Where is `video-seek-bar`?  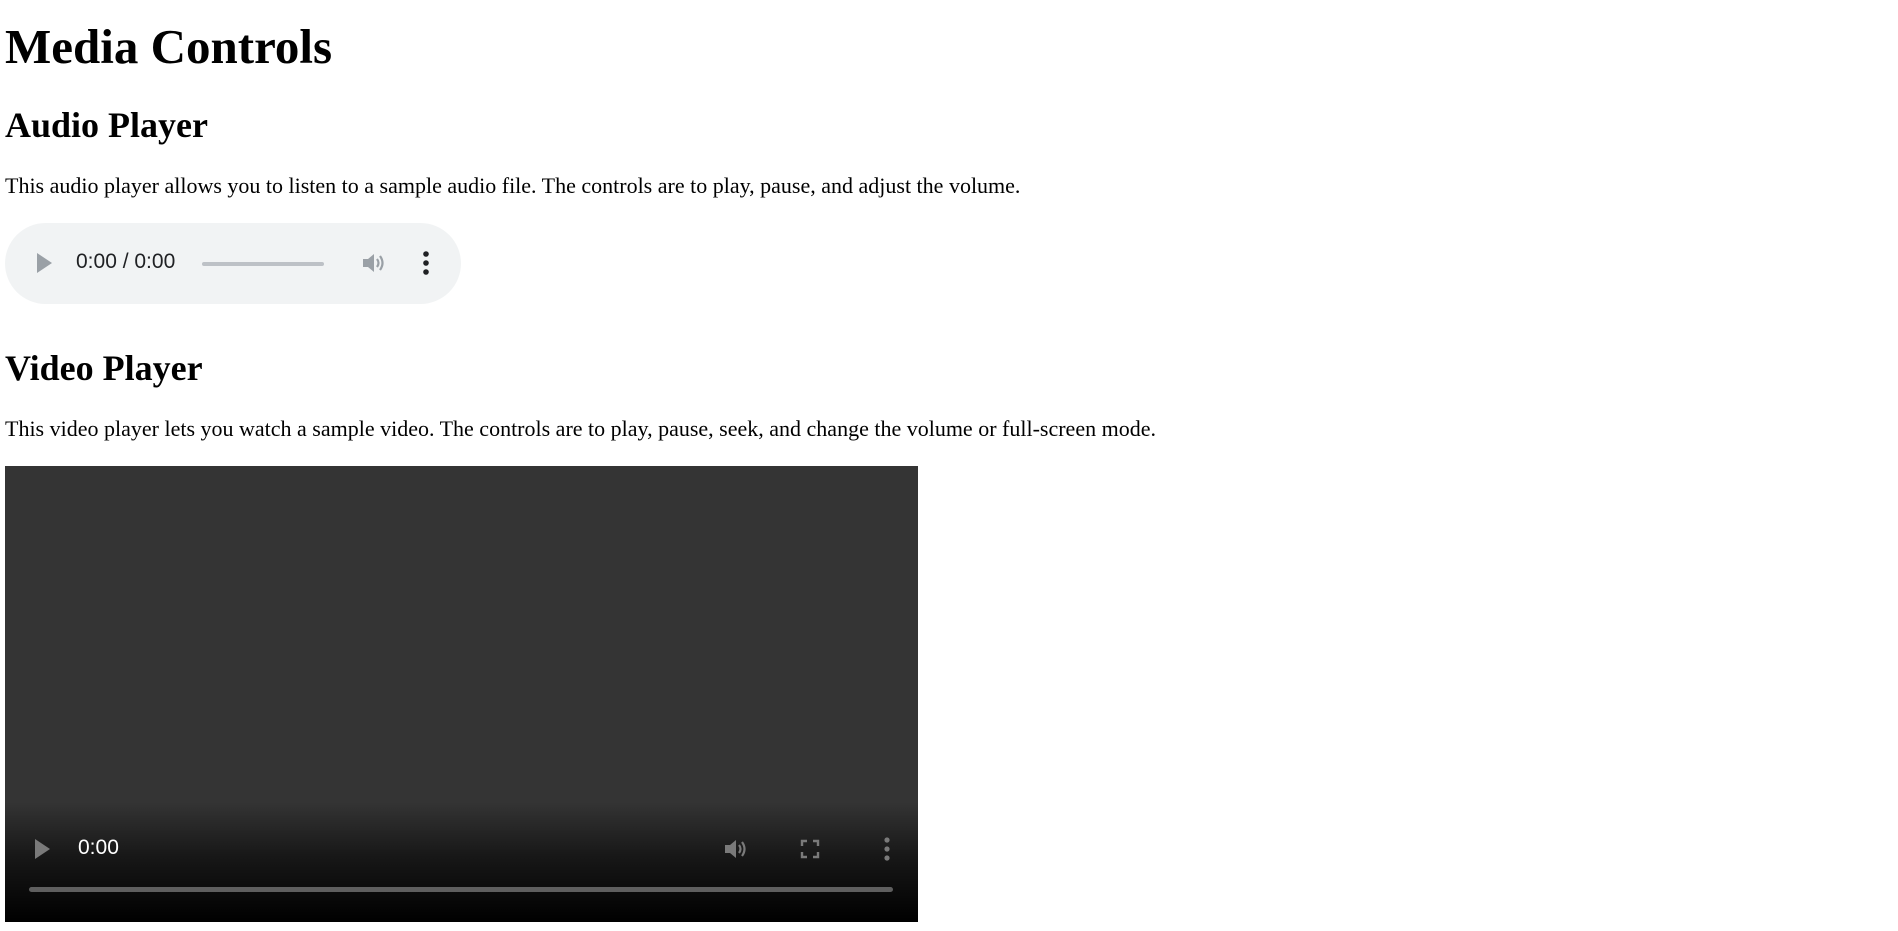 video-seek-bar is located at coordinates (461, 889).